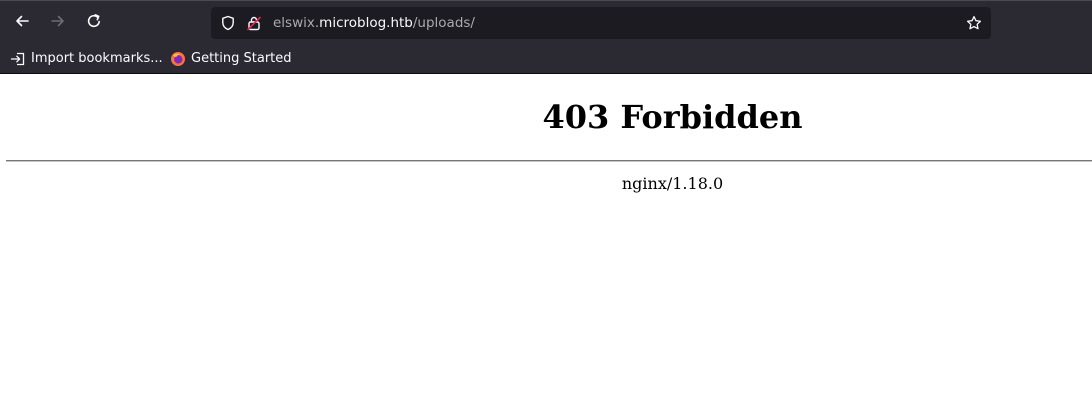  Describe the element at coordinates (549, 161) in the screenshot. I see `divider` at that location.